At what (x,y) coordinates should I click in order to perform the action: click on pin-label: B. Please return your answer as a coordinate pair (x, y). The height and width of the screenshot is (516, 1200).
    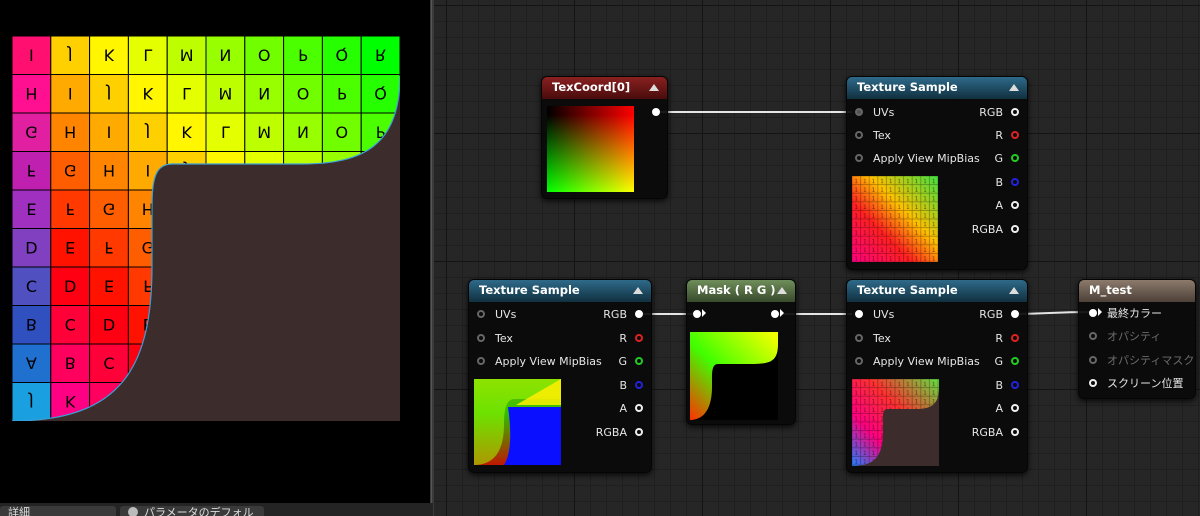
    Looking at the image, I should click on (623, 385).